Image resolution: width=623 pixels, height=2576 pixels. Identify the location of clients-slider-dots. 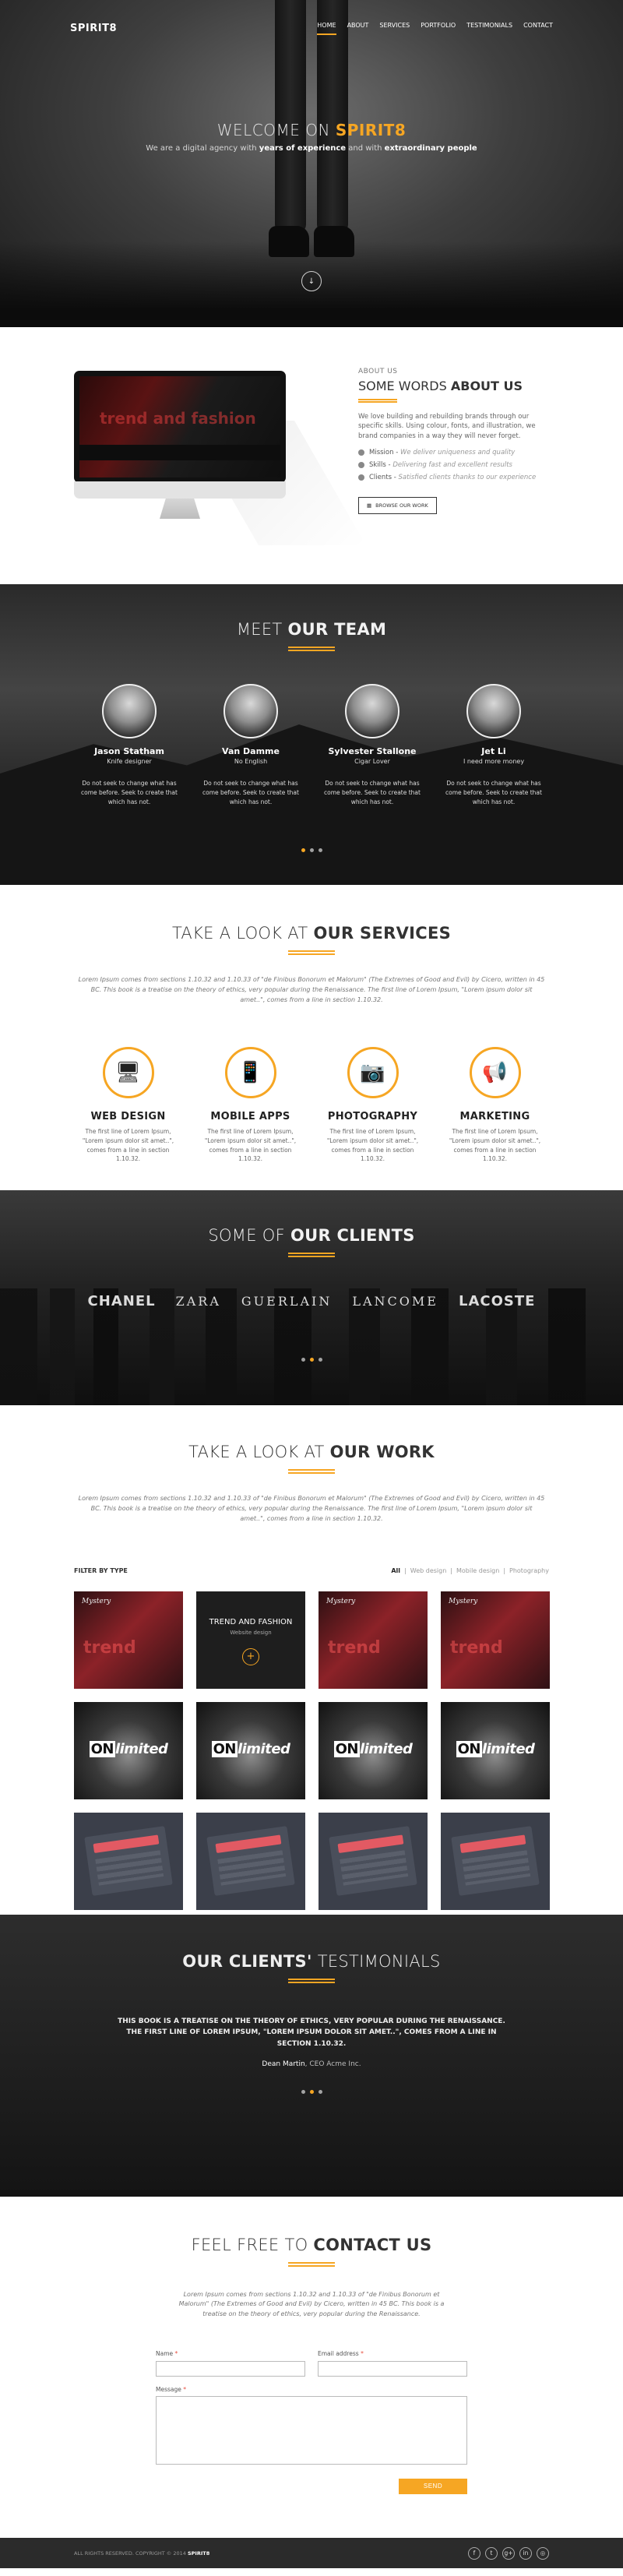
(311, 1360).